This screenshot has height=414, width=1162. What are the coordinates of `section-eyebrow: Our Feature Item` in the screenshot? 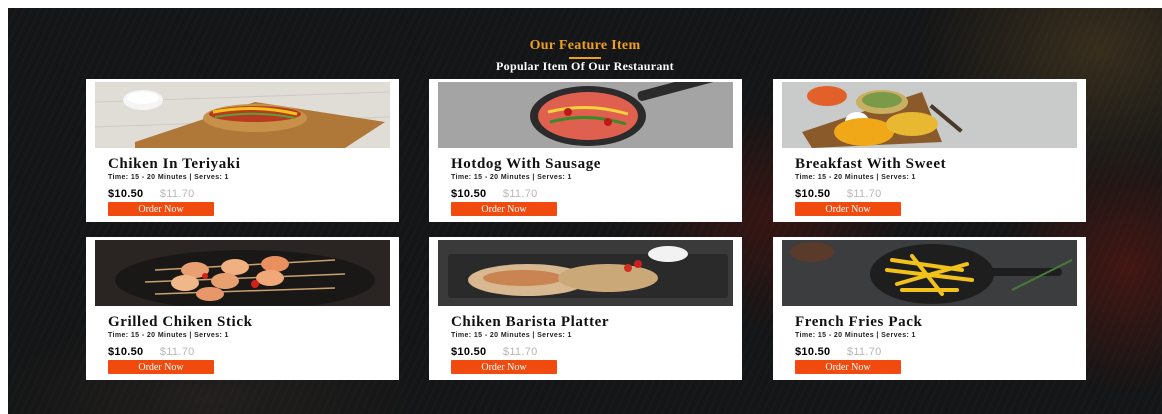 It's located at (585, 45).